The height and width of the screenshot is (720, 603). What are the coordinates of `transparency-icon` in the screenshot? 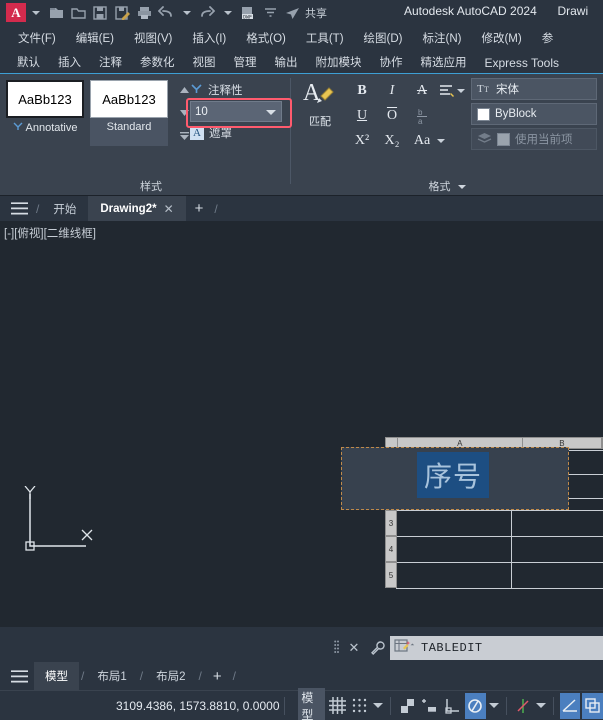 It's located at (592, 705).